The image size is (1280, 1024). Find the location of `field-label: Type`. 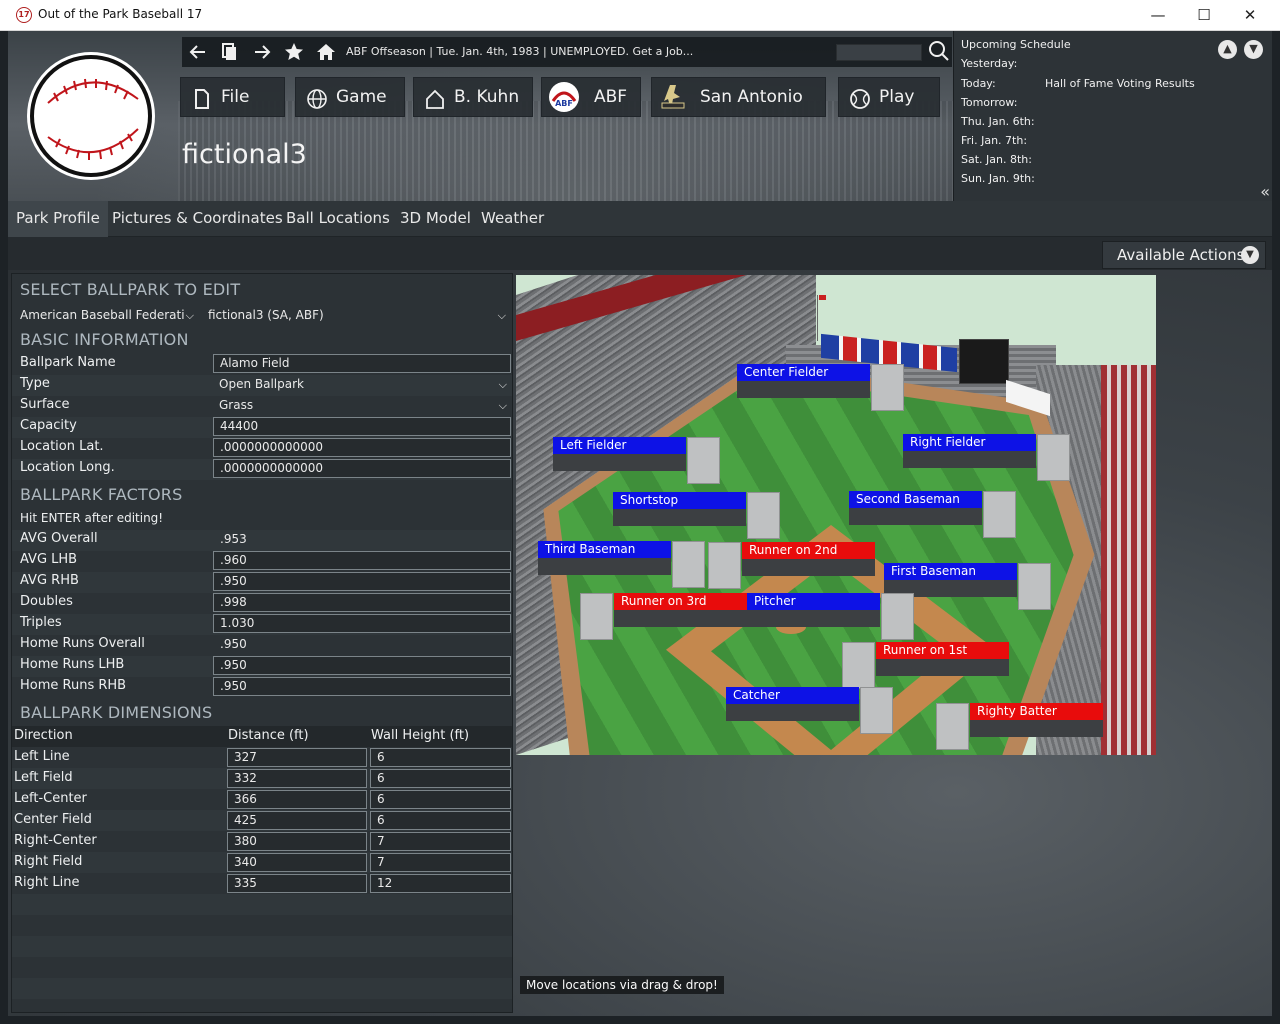

field-label: Type is located at coordinates (35, 383).